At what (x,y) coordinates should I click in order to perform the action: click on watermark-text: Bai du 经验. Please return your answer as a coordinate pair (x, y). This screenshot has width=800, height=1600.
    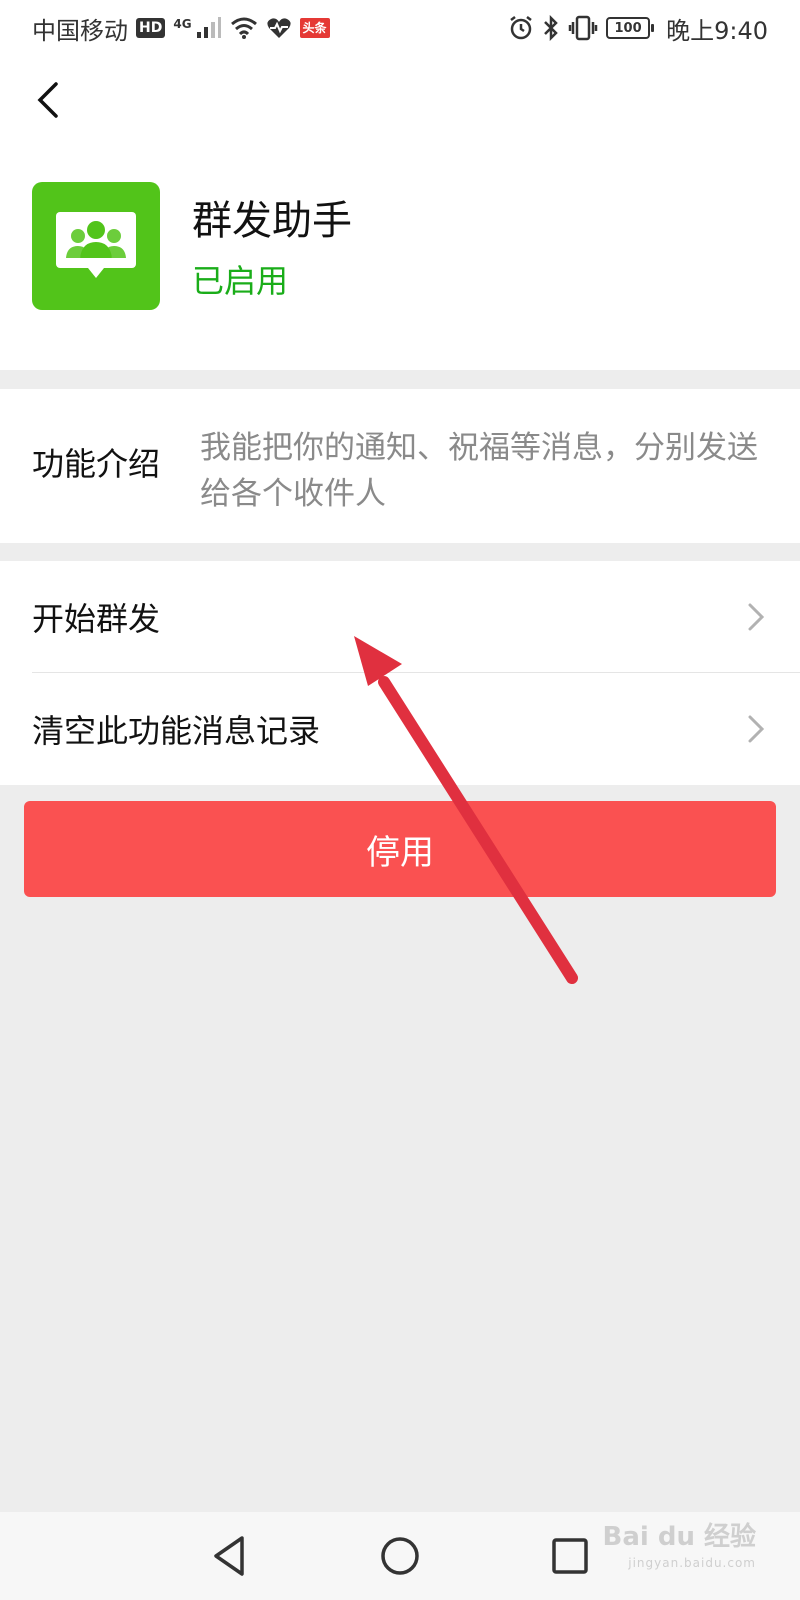
    Looking at the image, I should click on (679, 1537).